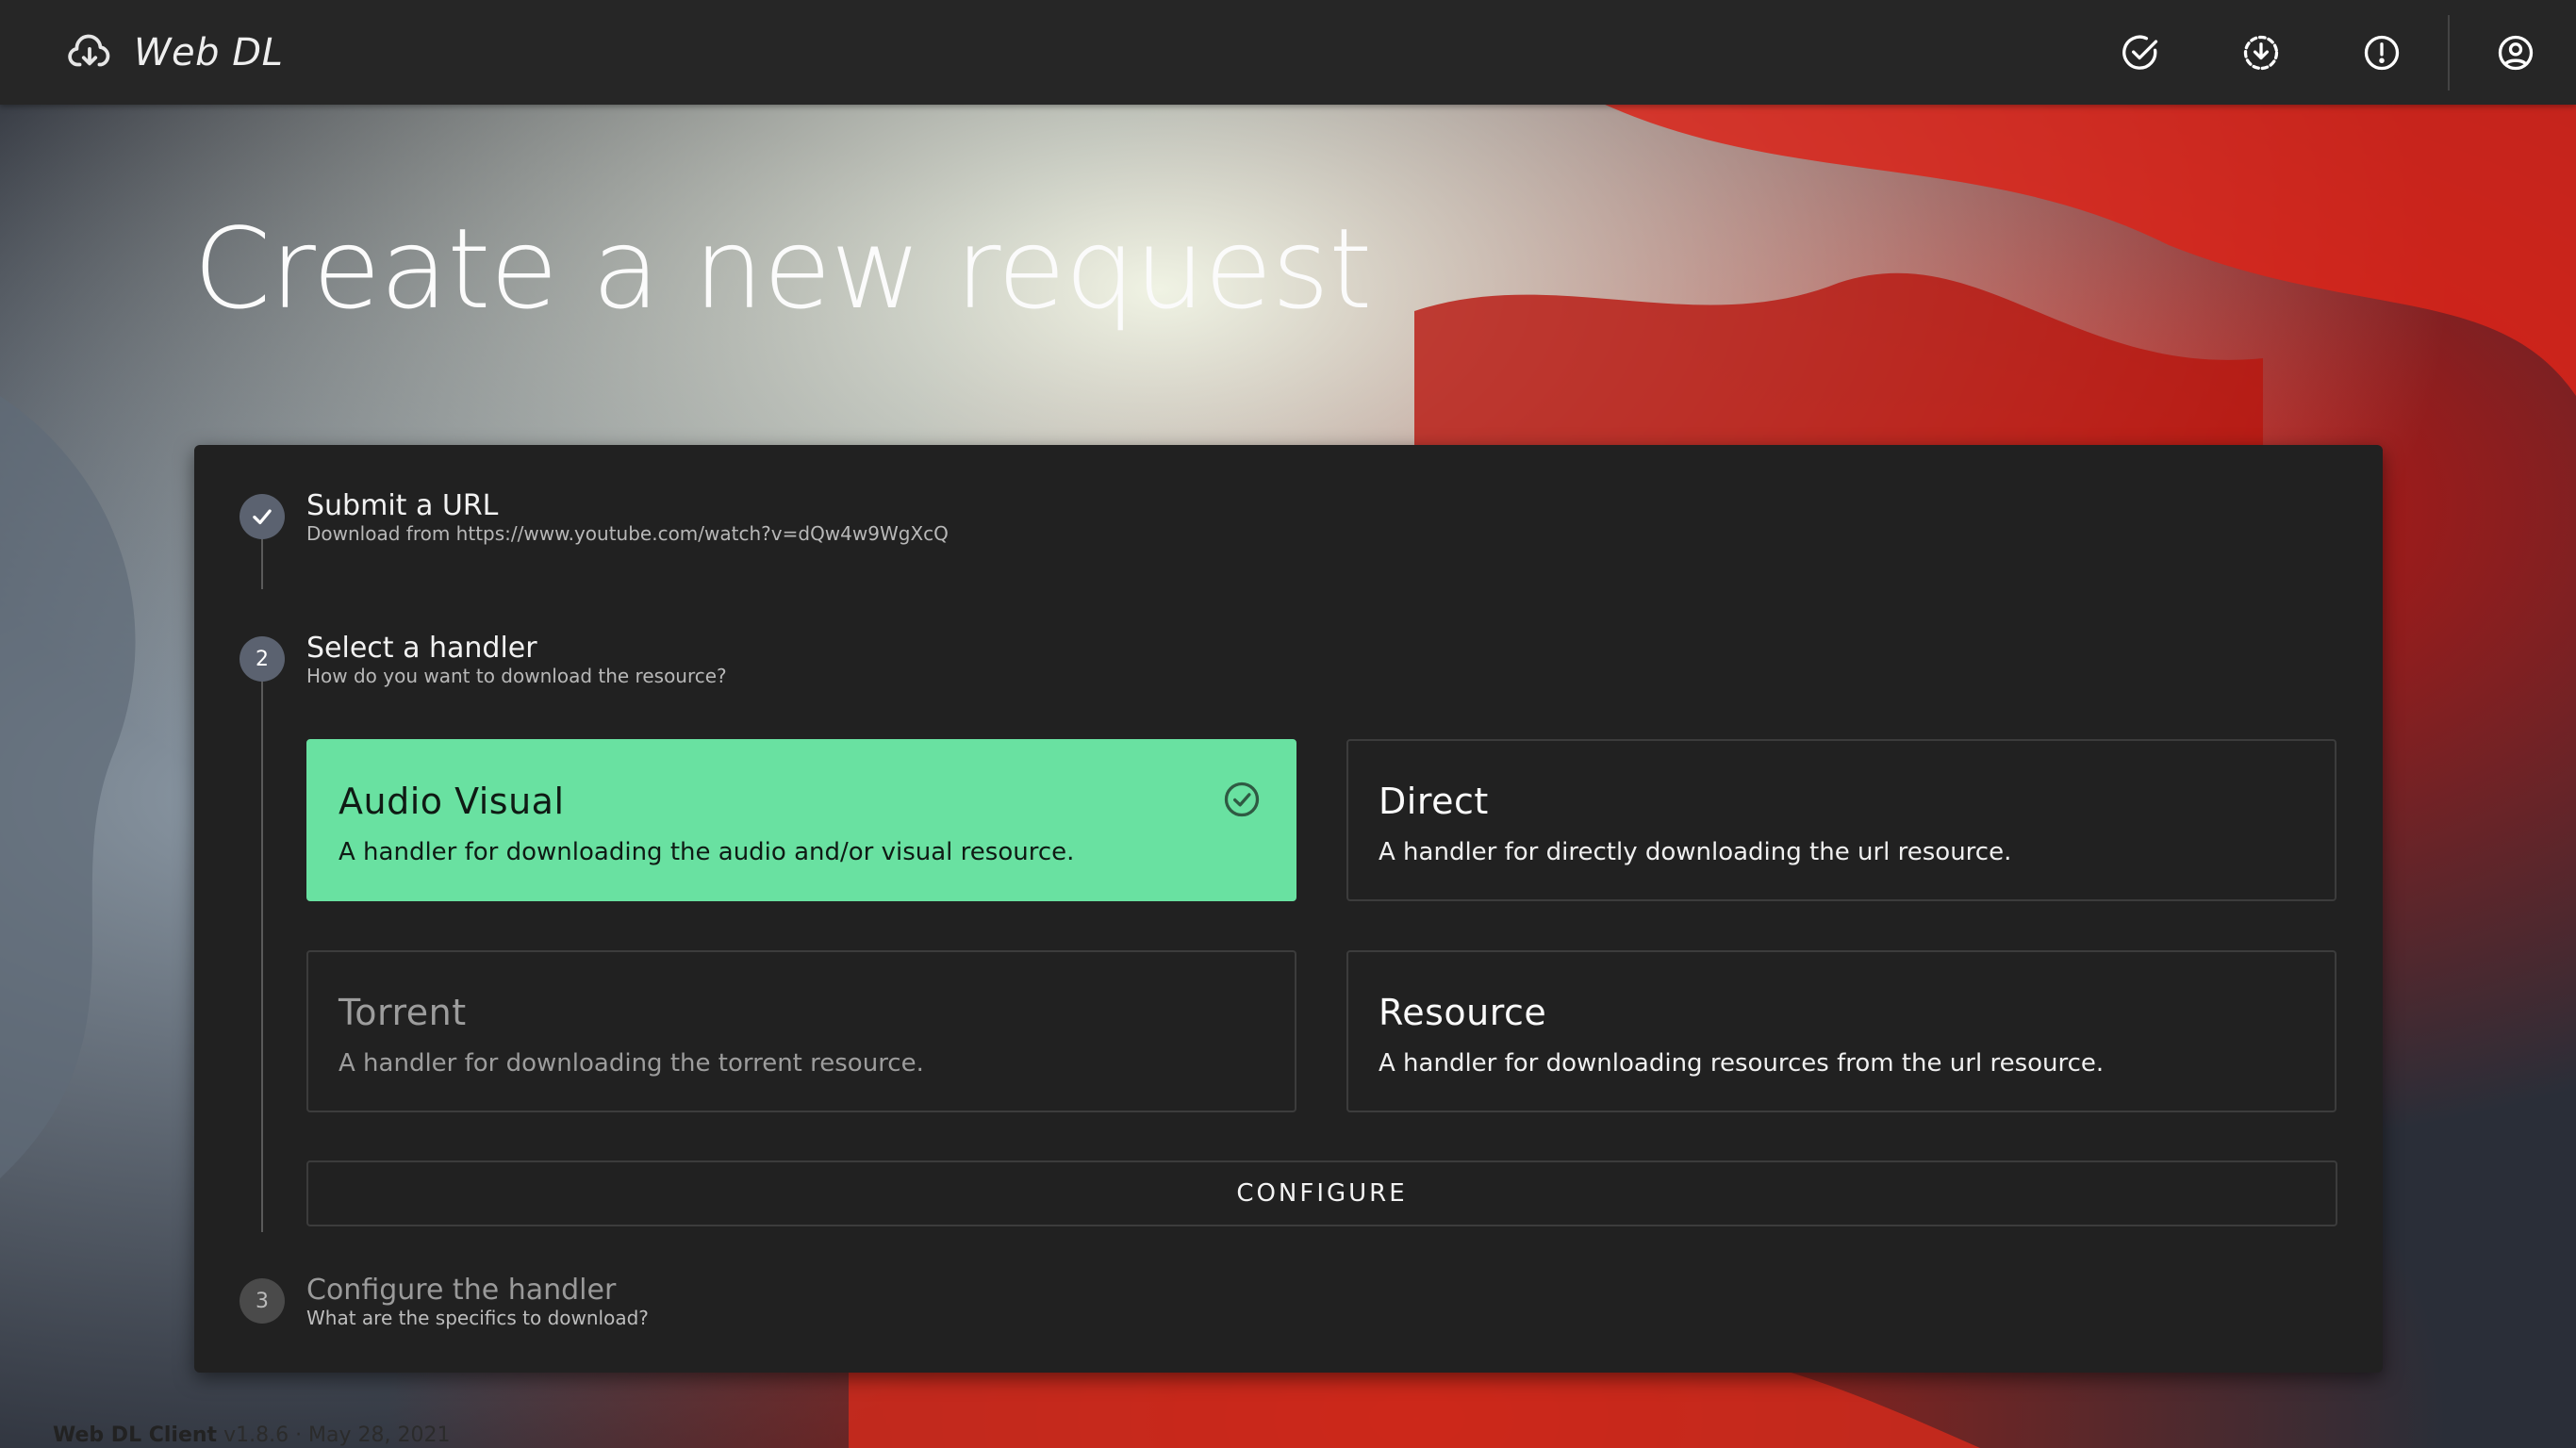  I want to click on step-1-complete-indicator, so click(262, 516).